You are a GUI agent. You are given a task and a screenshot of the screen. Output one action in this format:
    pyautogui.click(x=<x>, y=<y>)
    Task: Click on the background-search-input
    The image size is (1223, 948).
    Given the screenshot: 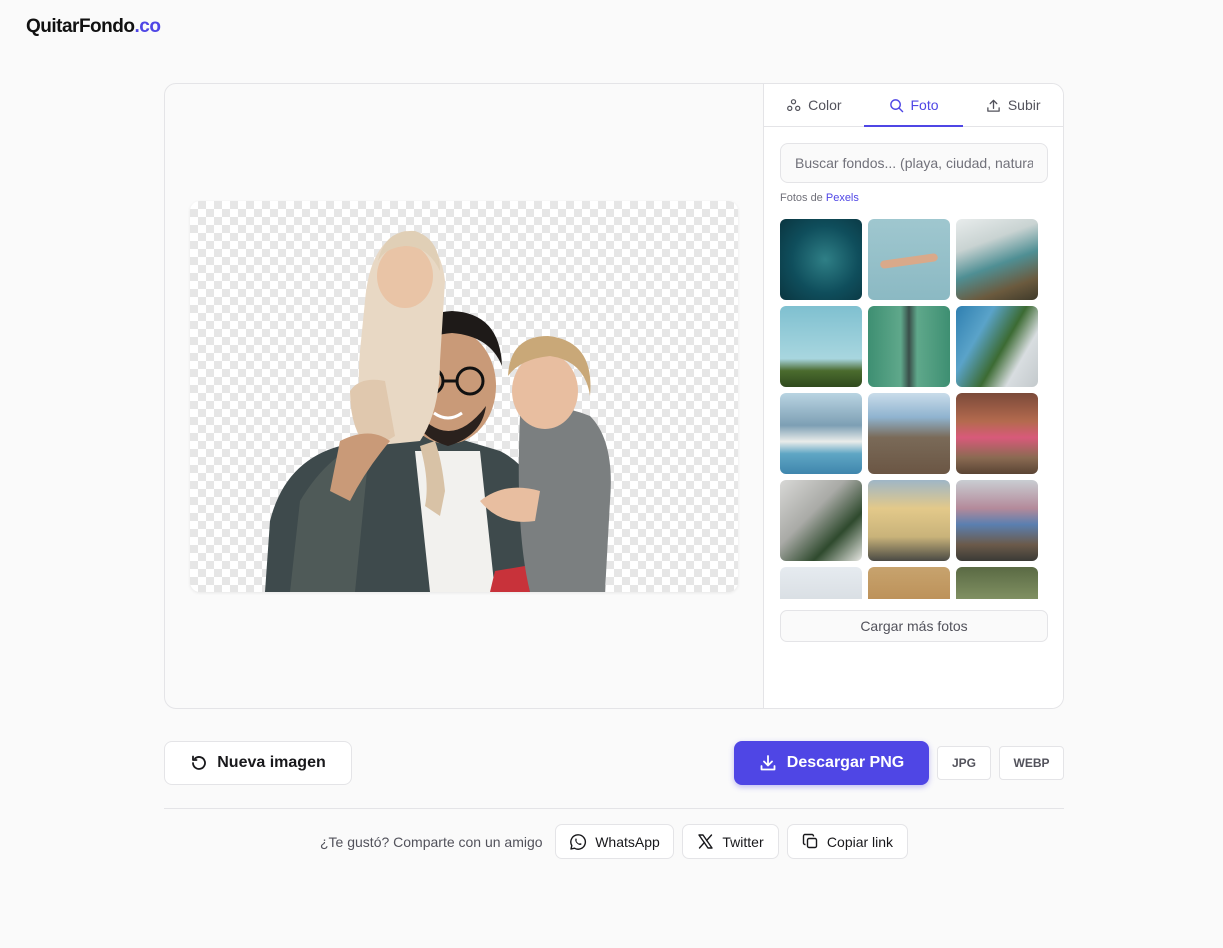 What is the action you would take?
    pyautogui.click(x=914, y=163)
    